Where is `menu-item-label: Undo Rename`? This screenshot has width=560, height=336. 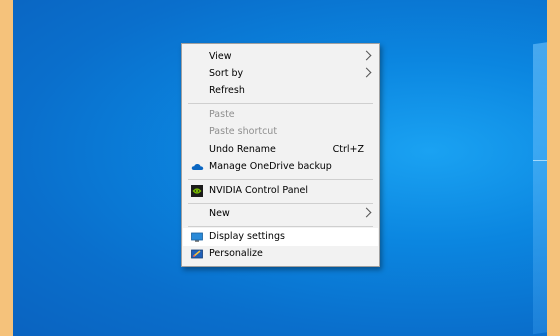
menu-item-label: Undo Rename is located at coordinates (242, 149).